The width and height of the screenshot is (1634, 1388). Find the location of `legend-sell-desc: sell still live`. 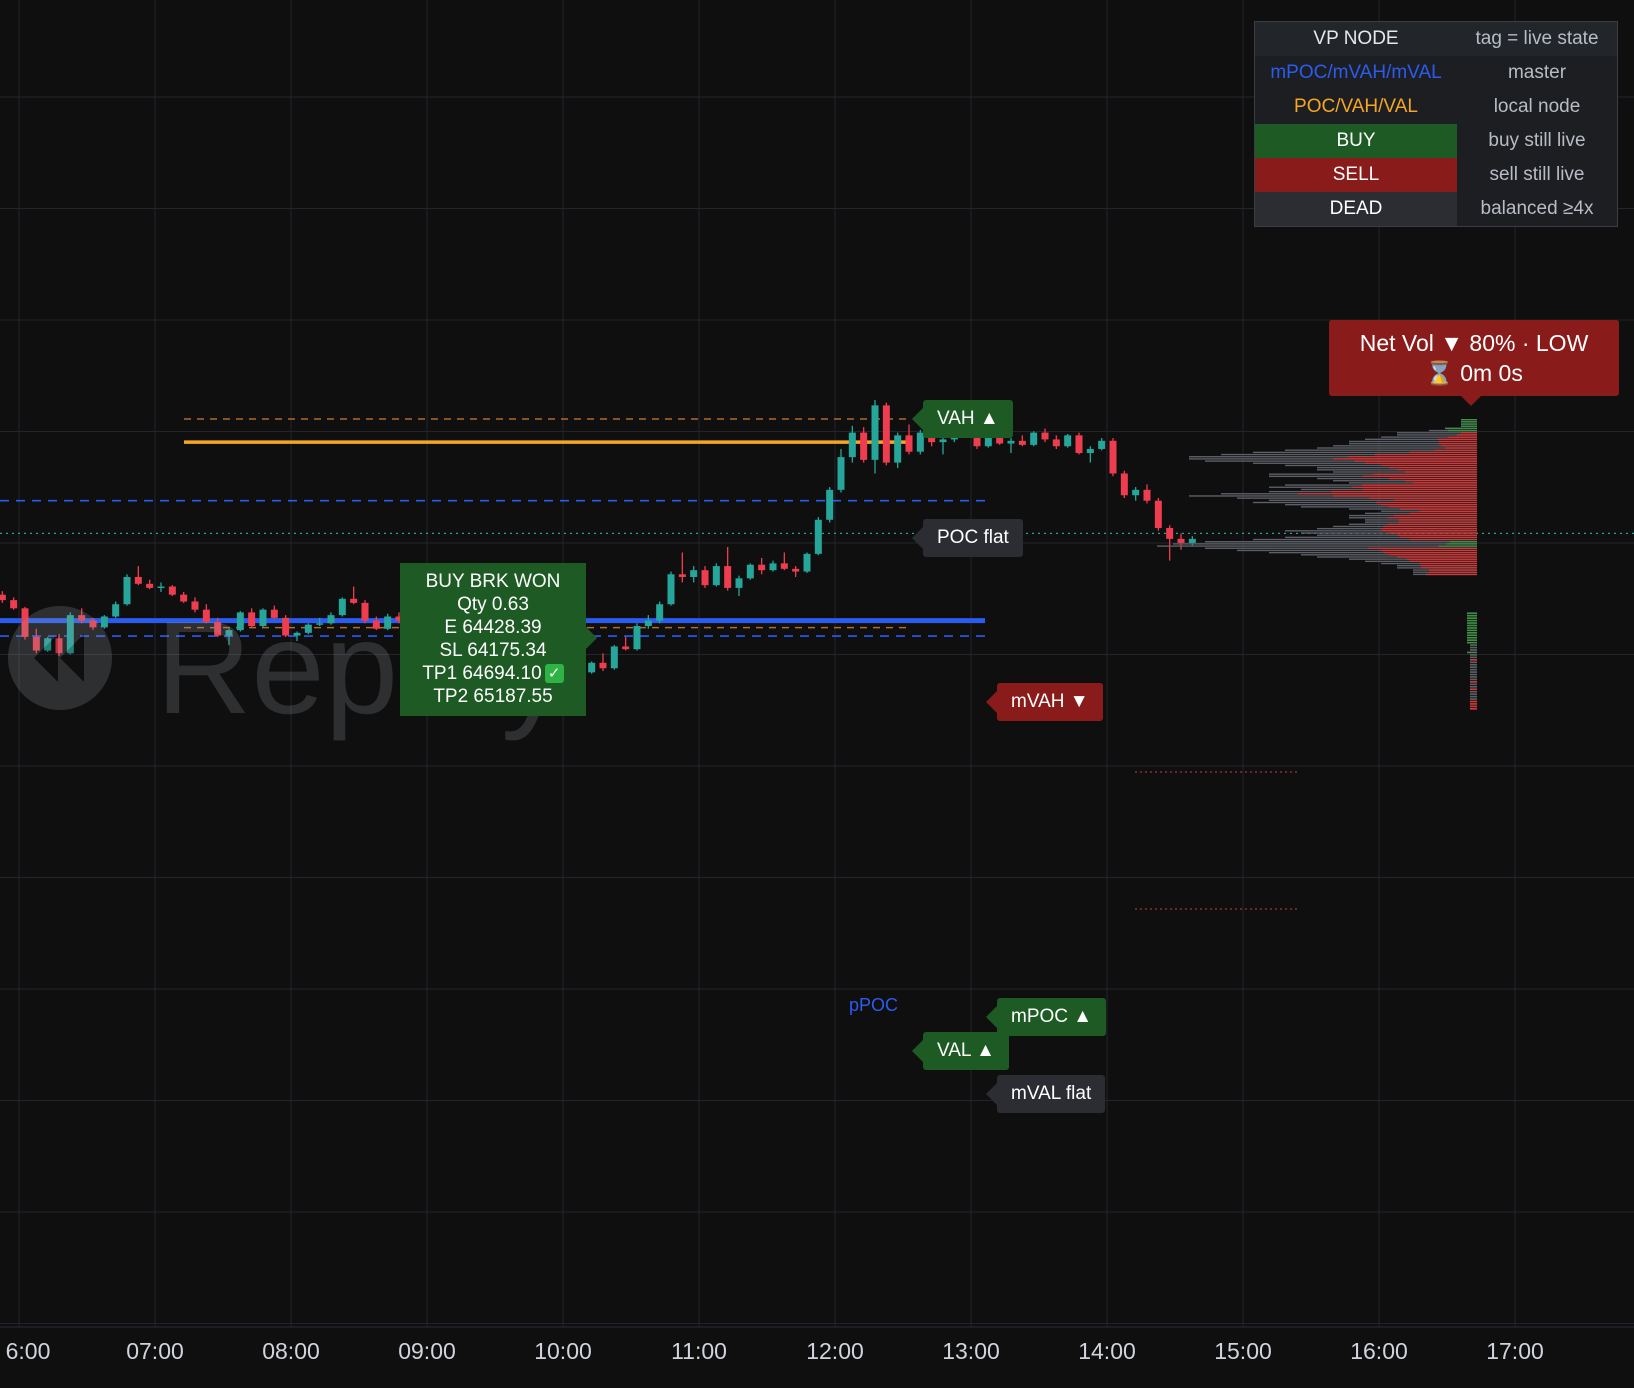

legend-sell-desc: sell still live is located at coordinates (1537, 174).